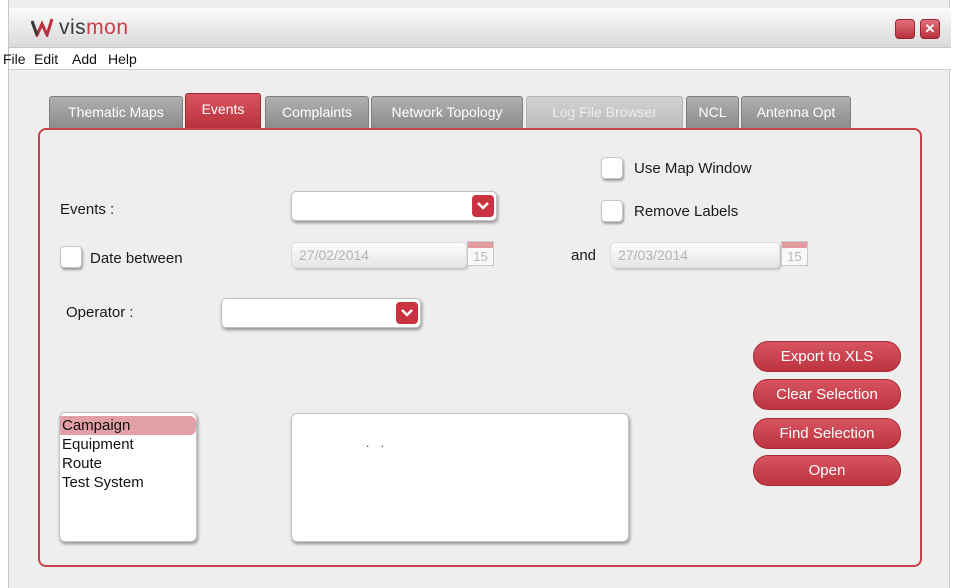  Describe the element at coordinates (394, 206) in the screenshot. I see `events-dropdown` at that location.